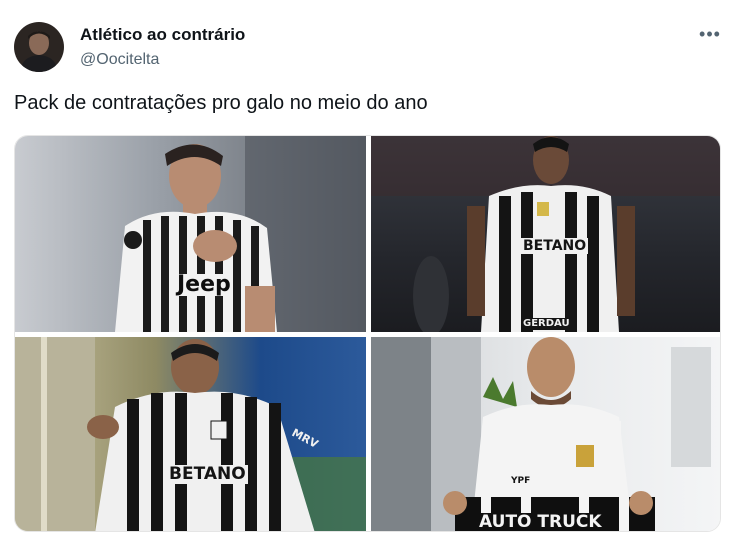 Image resolution: width=742 pixels, height=540 pixels. What do you see at coordinates (710, 34) in the screenshot?
I see `more-options-button: •••` at bounding box center [710, 34].